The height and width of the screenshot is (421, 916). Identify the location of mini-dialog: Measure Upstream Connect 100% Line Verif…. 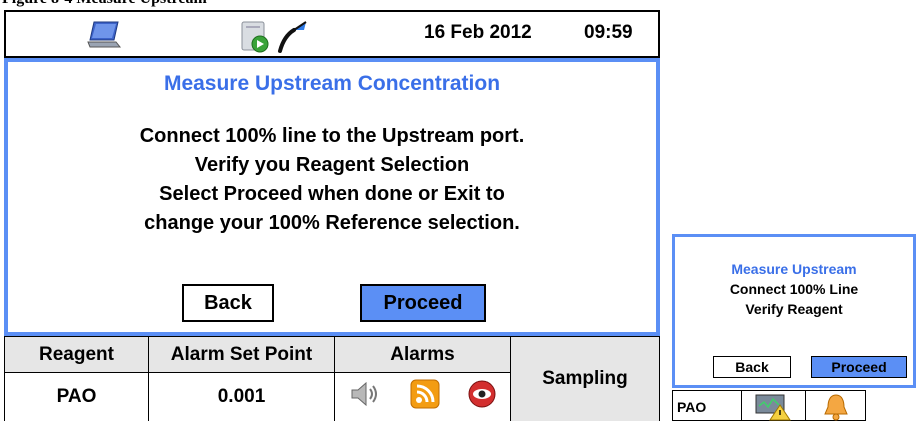
(794, 311).